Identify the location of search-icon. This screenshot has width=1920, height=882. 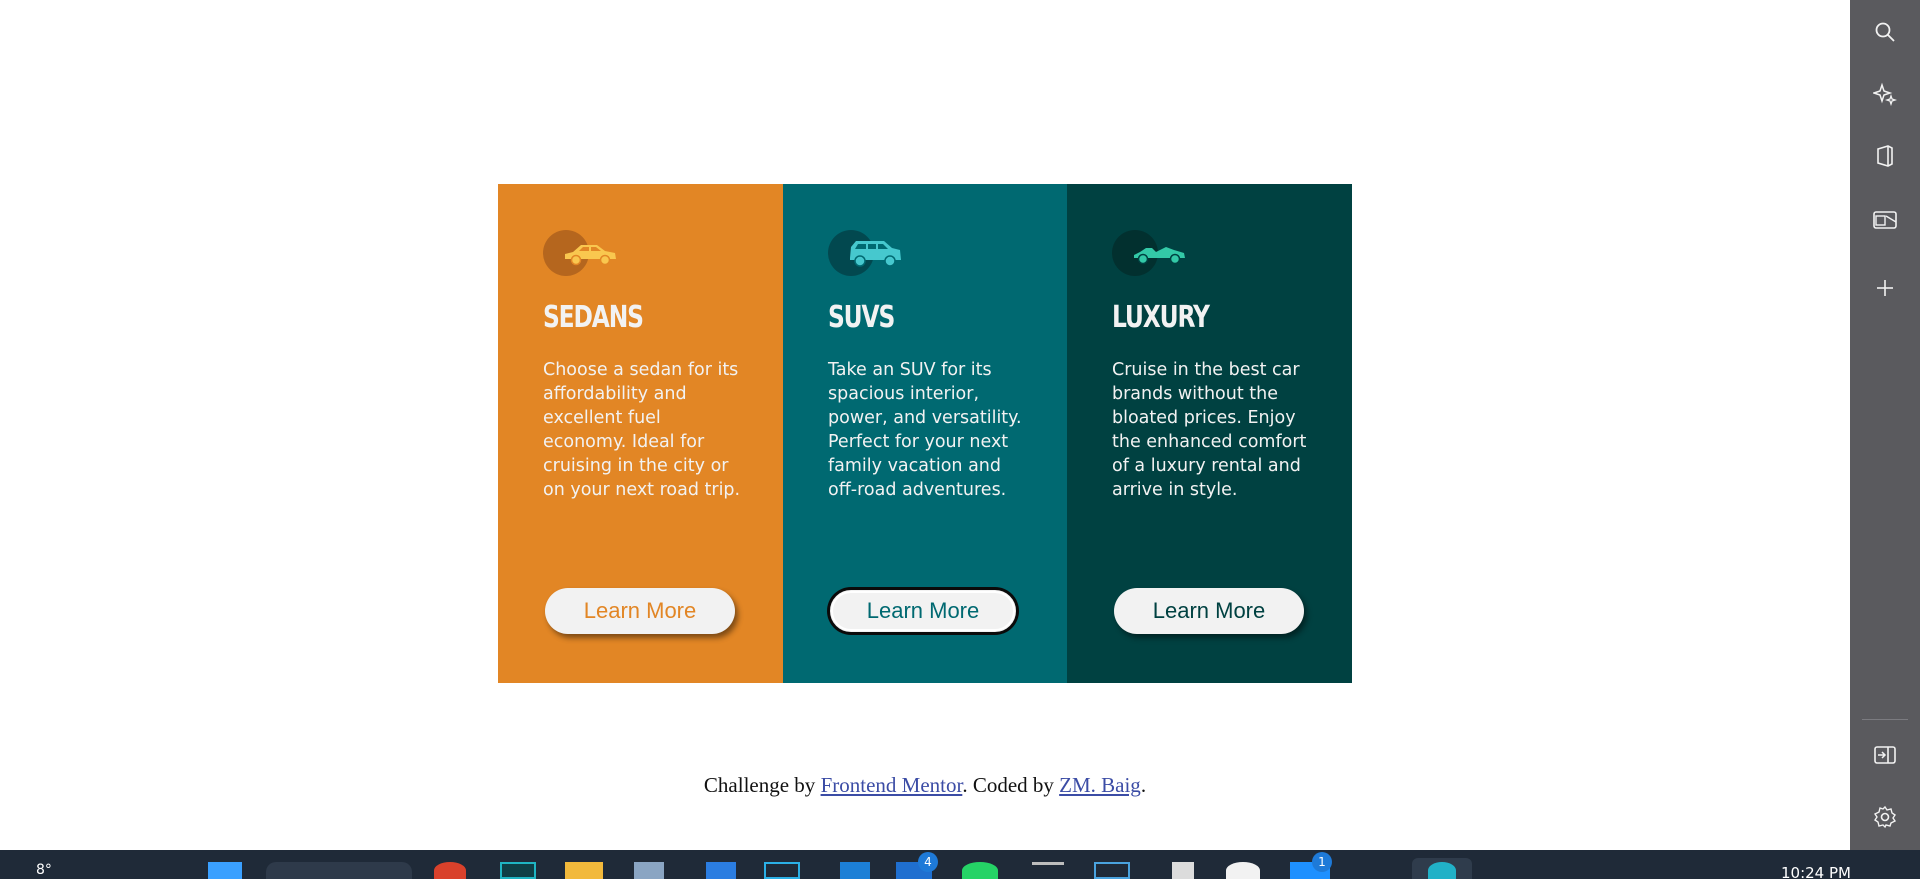
(1885, 32).